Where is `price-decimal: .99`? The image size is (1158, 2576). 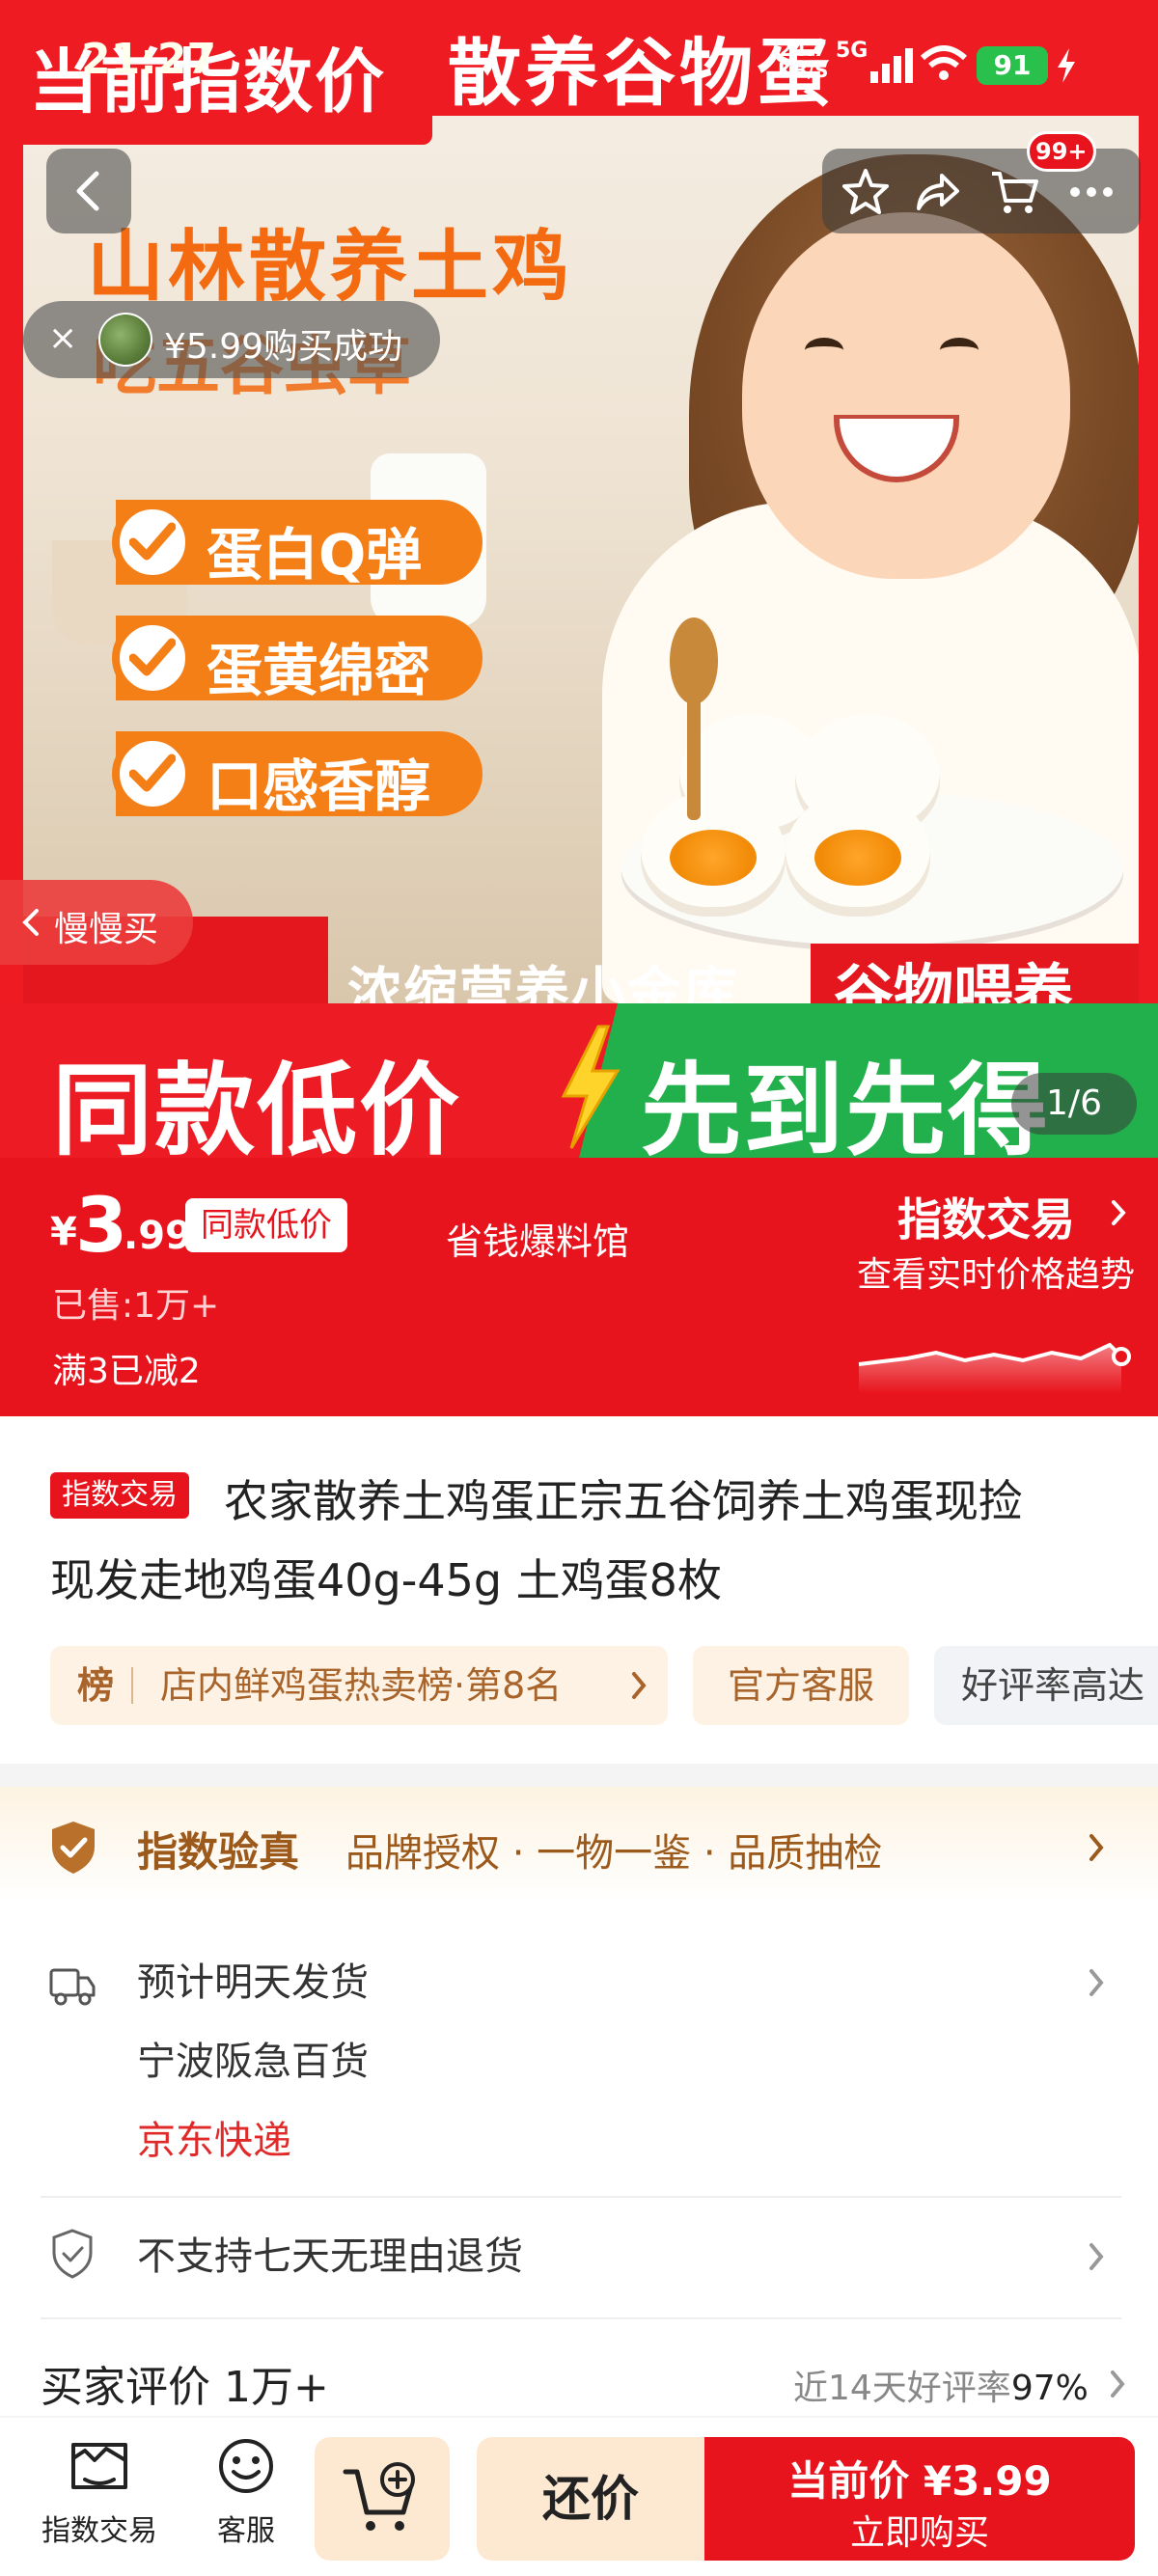 price-decimal: .99 is located at coordinates (158, 1236).